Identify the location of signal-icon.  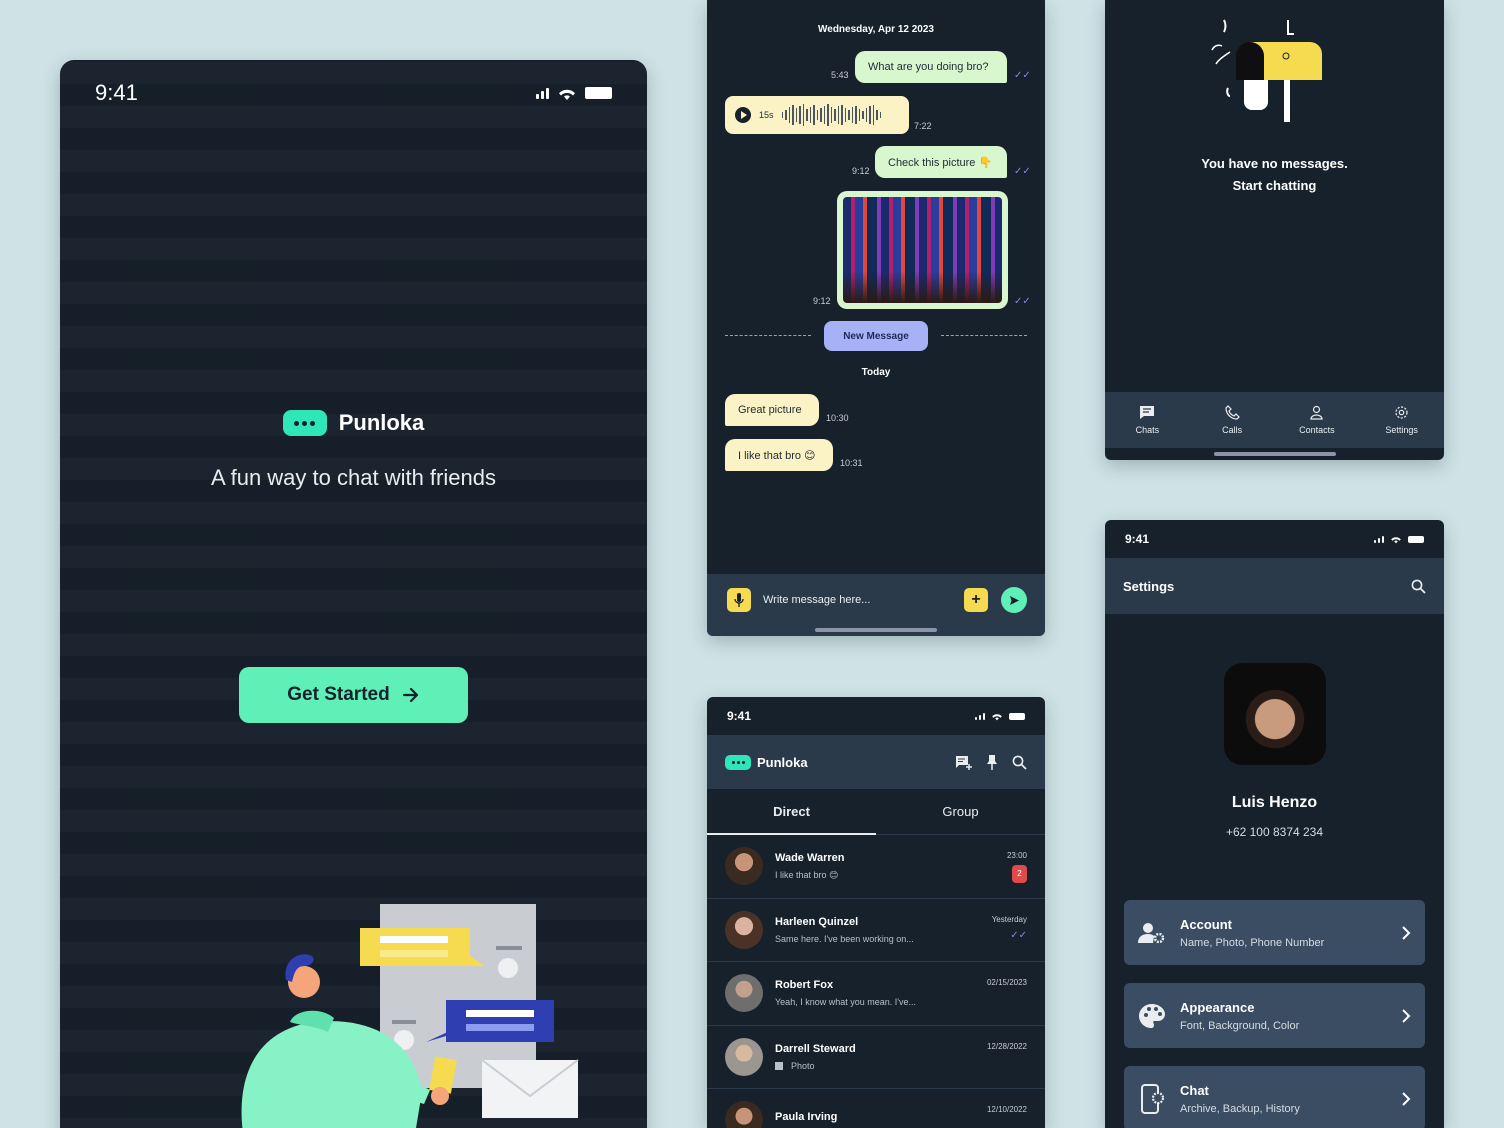
(980, 716).